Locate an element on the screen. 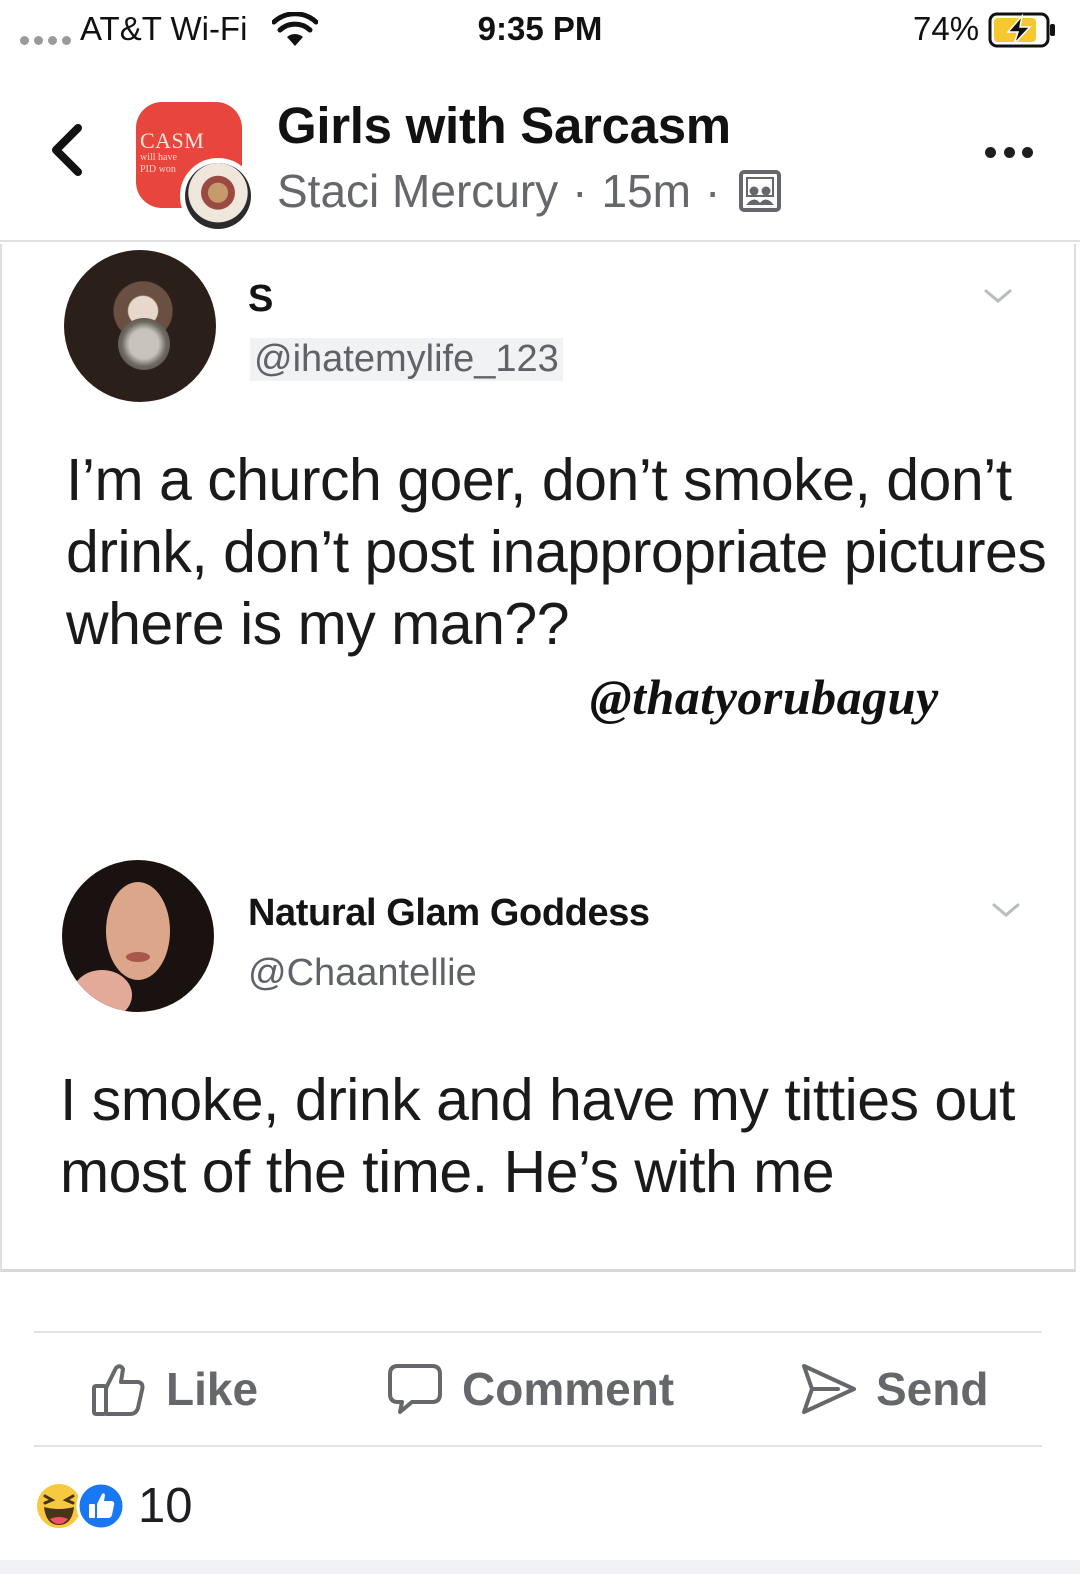  tweet-handle: @Chaantellie is located at coordinates (362, 973).